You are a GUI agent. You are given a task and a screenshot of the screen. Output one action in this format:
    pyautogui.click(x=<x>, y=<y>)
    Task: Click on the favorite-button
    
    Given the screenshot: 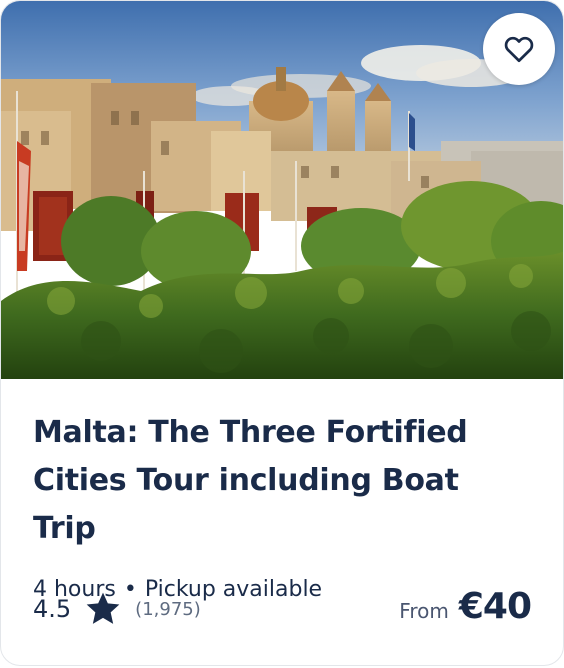 What is the action you would take?
    pyautogui.click(x=519, y=49)
    